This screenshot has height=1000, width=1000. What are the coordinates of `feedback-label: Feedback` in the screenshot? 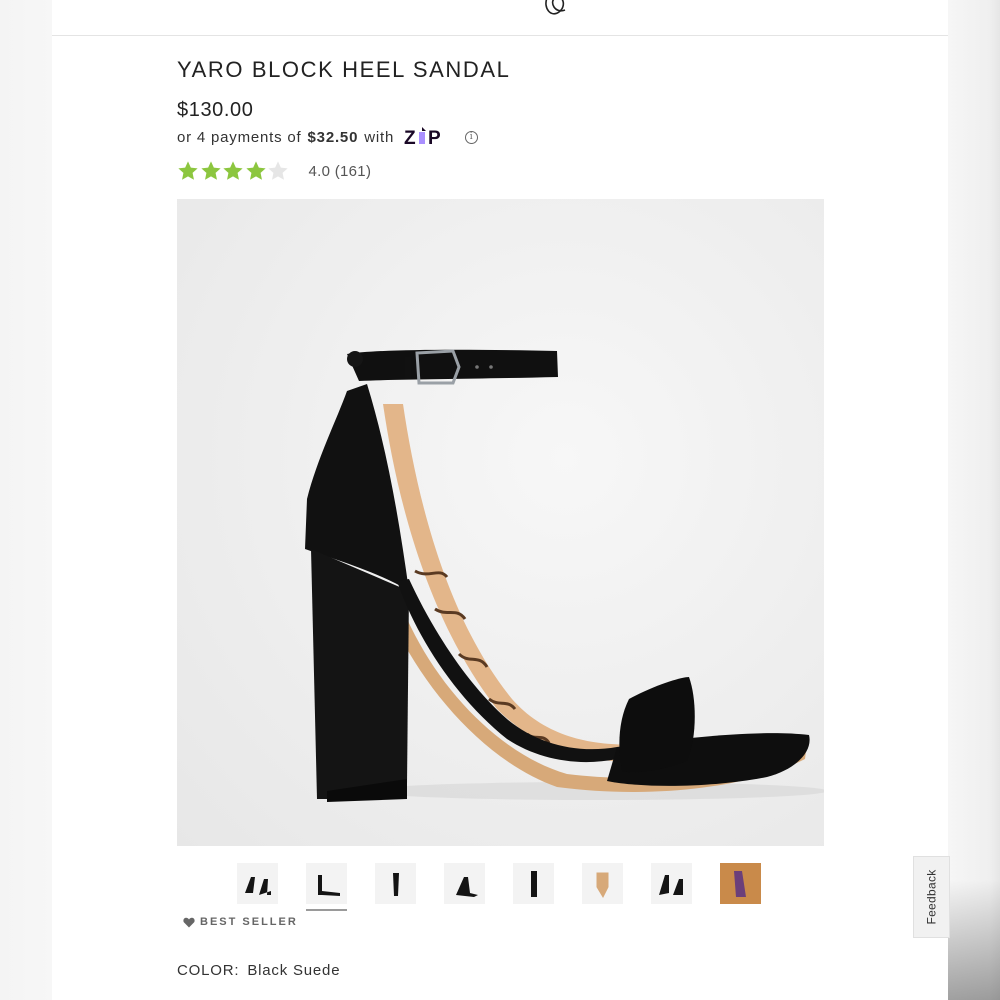 It's located at (931, 897).